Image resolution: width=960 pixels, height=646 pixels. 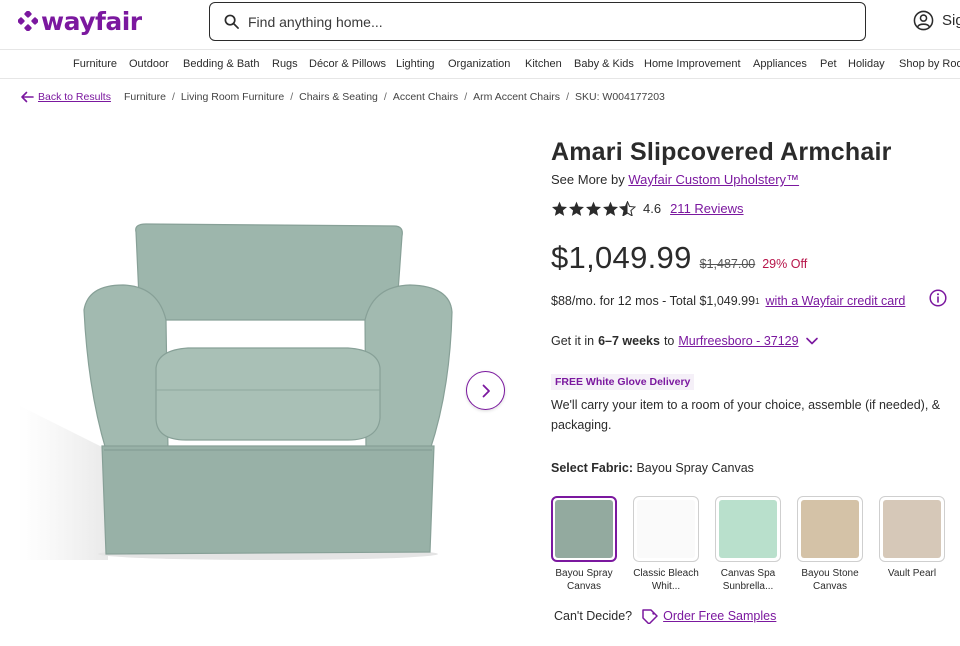 What do you see at coordinates (584, 580) in the screenshot?
I see `swatch-label: Bayou Spray Canvas` at bounding box center [584, 580].